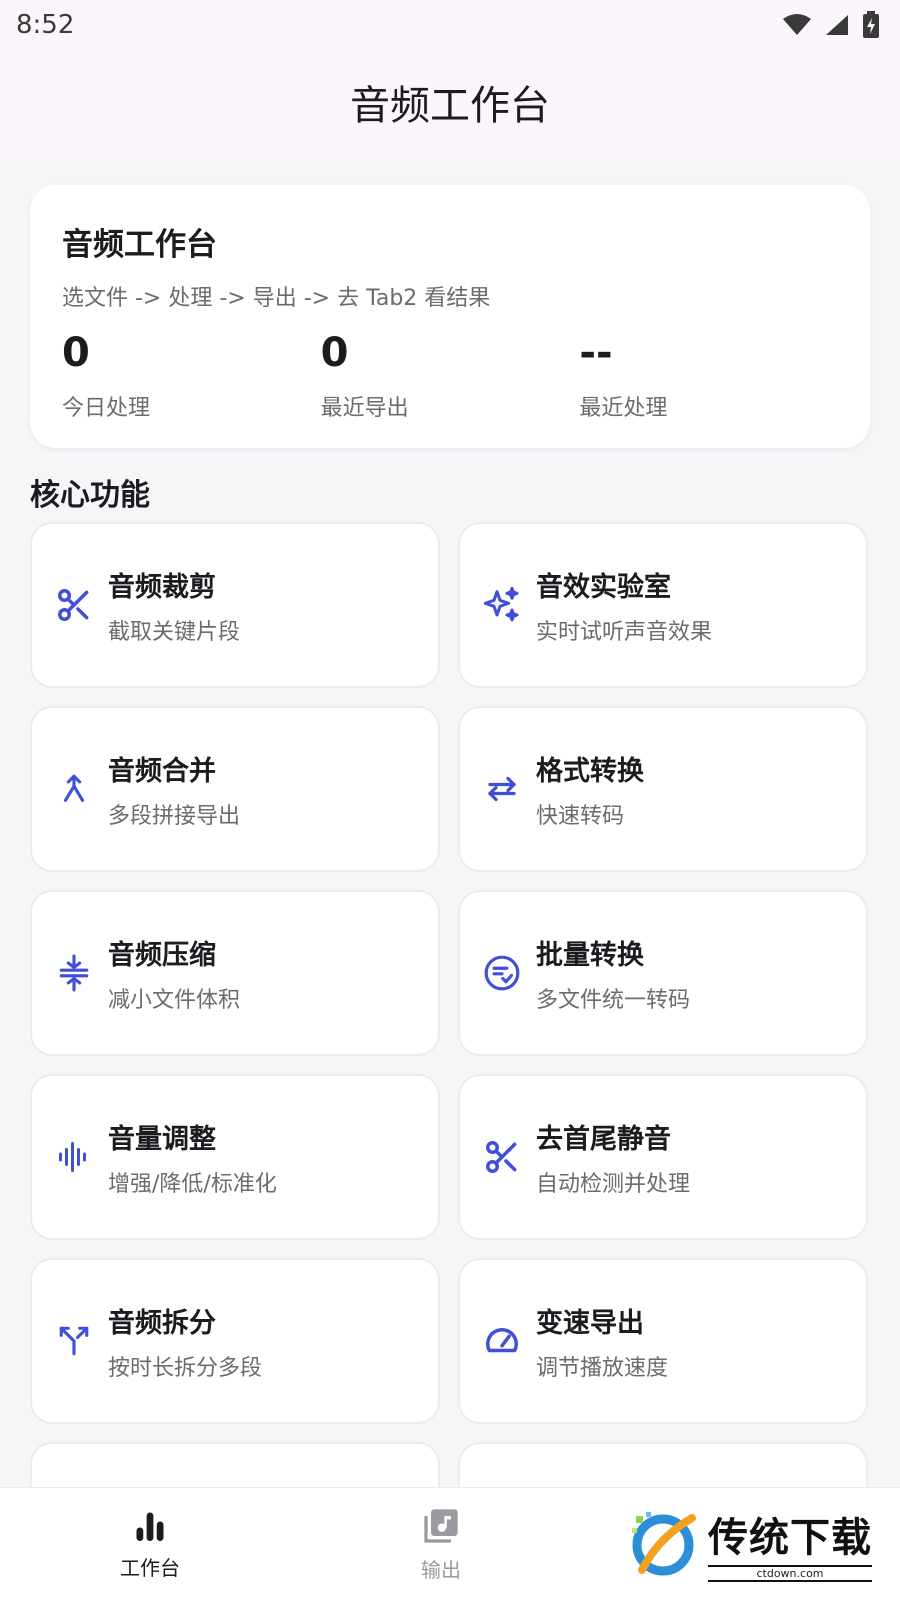 The height and width of the screenshot is (1600, 900). I want to click on feature-format-convert: 格式转换 快速转码, so click(663, 789).